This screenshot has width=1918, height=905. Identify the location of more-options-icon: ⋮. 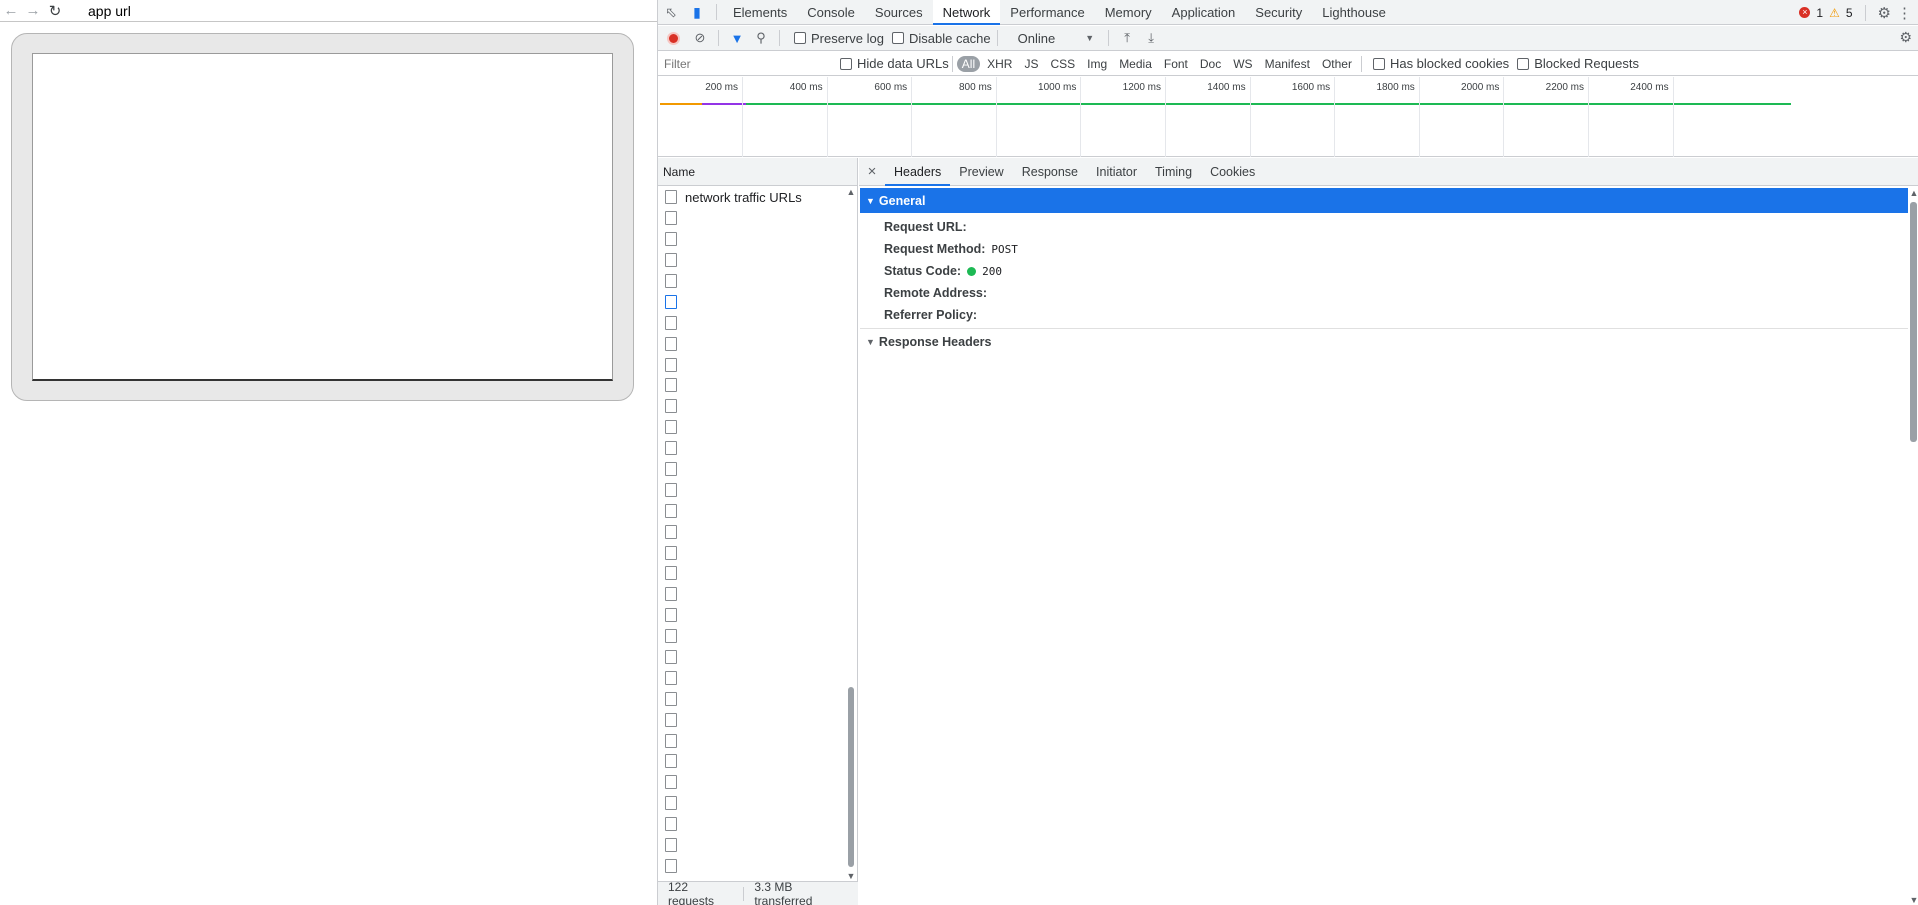
(1904, 13).